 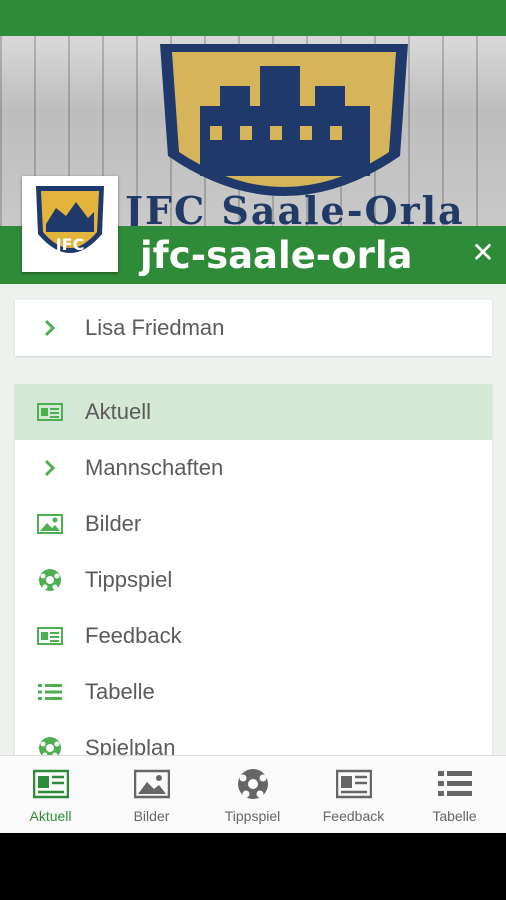 I want to click on menu-item-feedback: Feedback, so click(x=253, y=636).